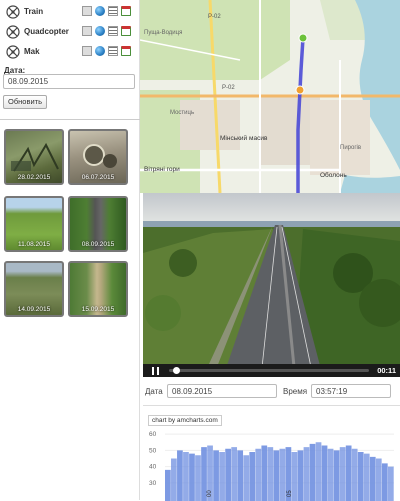 This screenshot has width=400, height=501. I want to click on drone-row-train: Train, so click(70, 13).